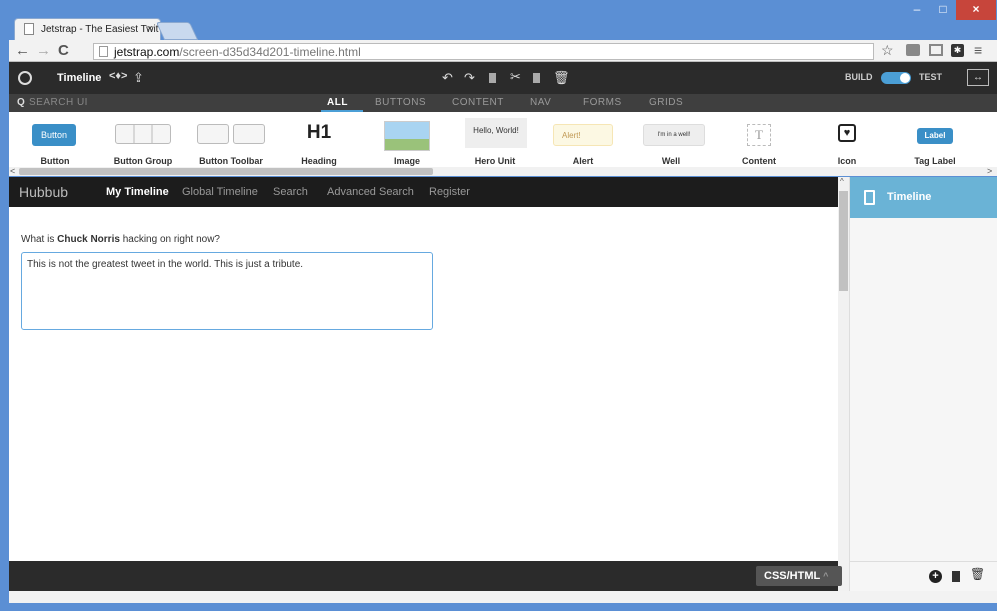  What do you see at coordinates (540, 102) in the screenshot?
I see `tab-nav: NAV` at bounding box center [540, 102].